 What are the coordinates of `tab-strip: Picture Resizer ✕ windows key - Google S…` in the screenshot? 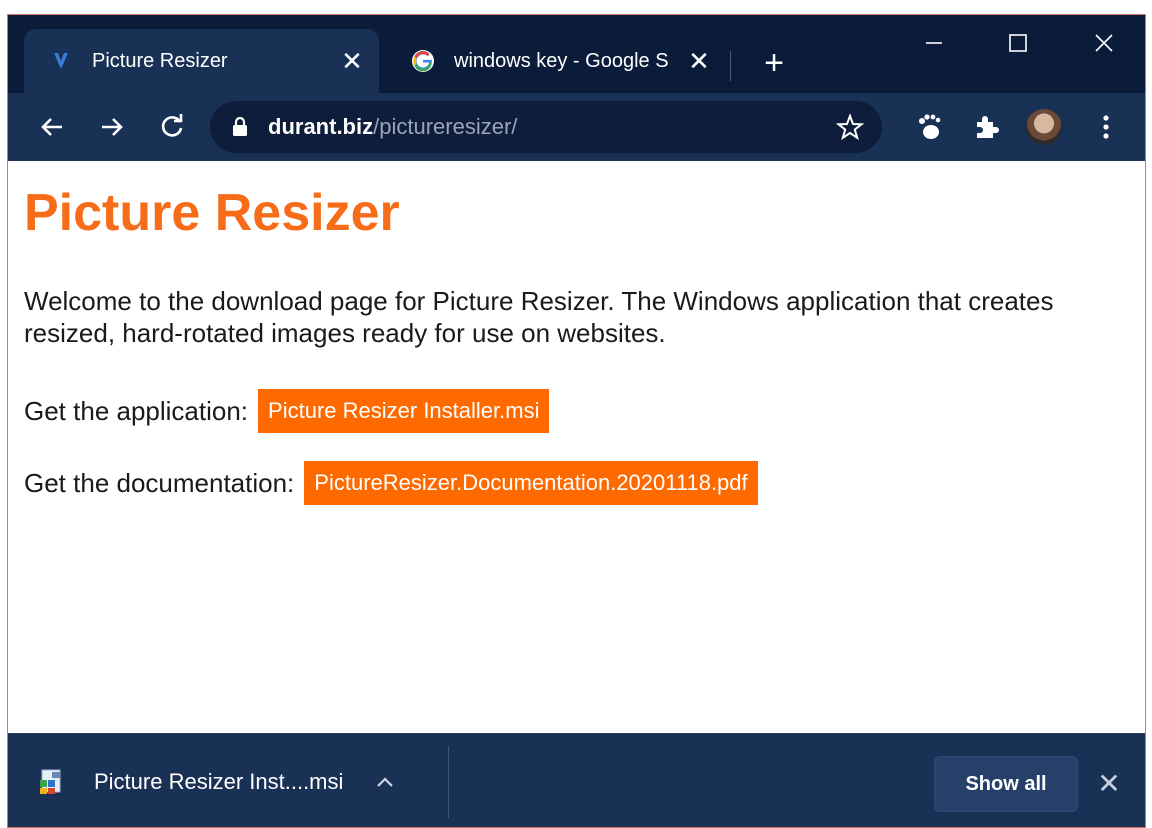 It's located at (576, 54).